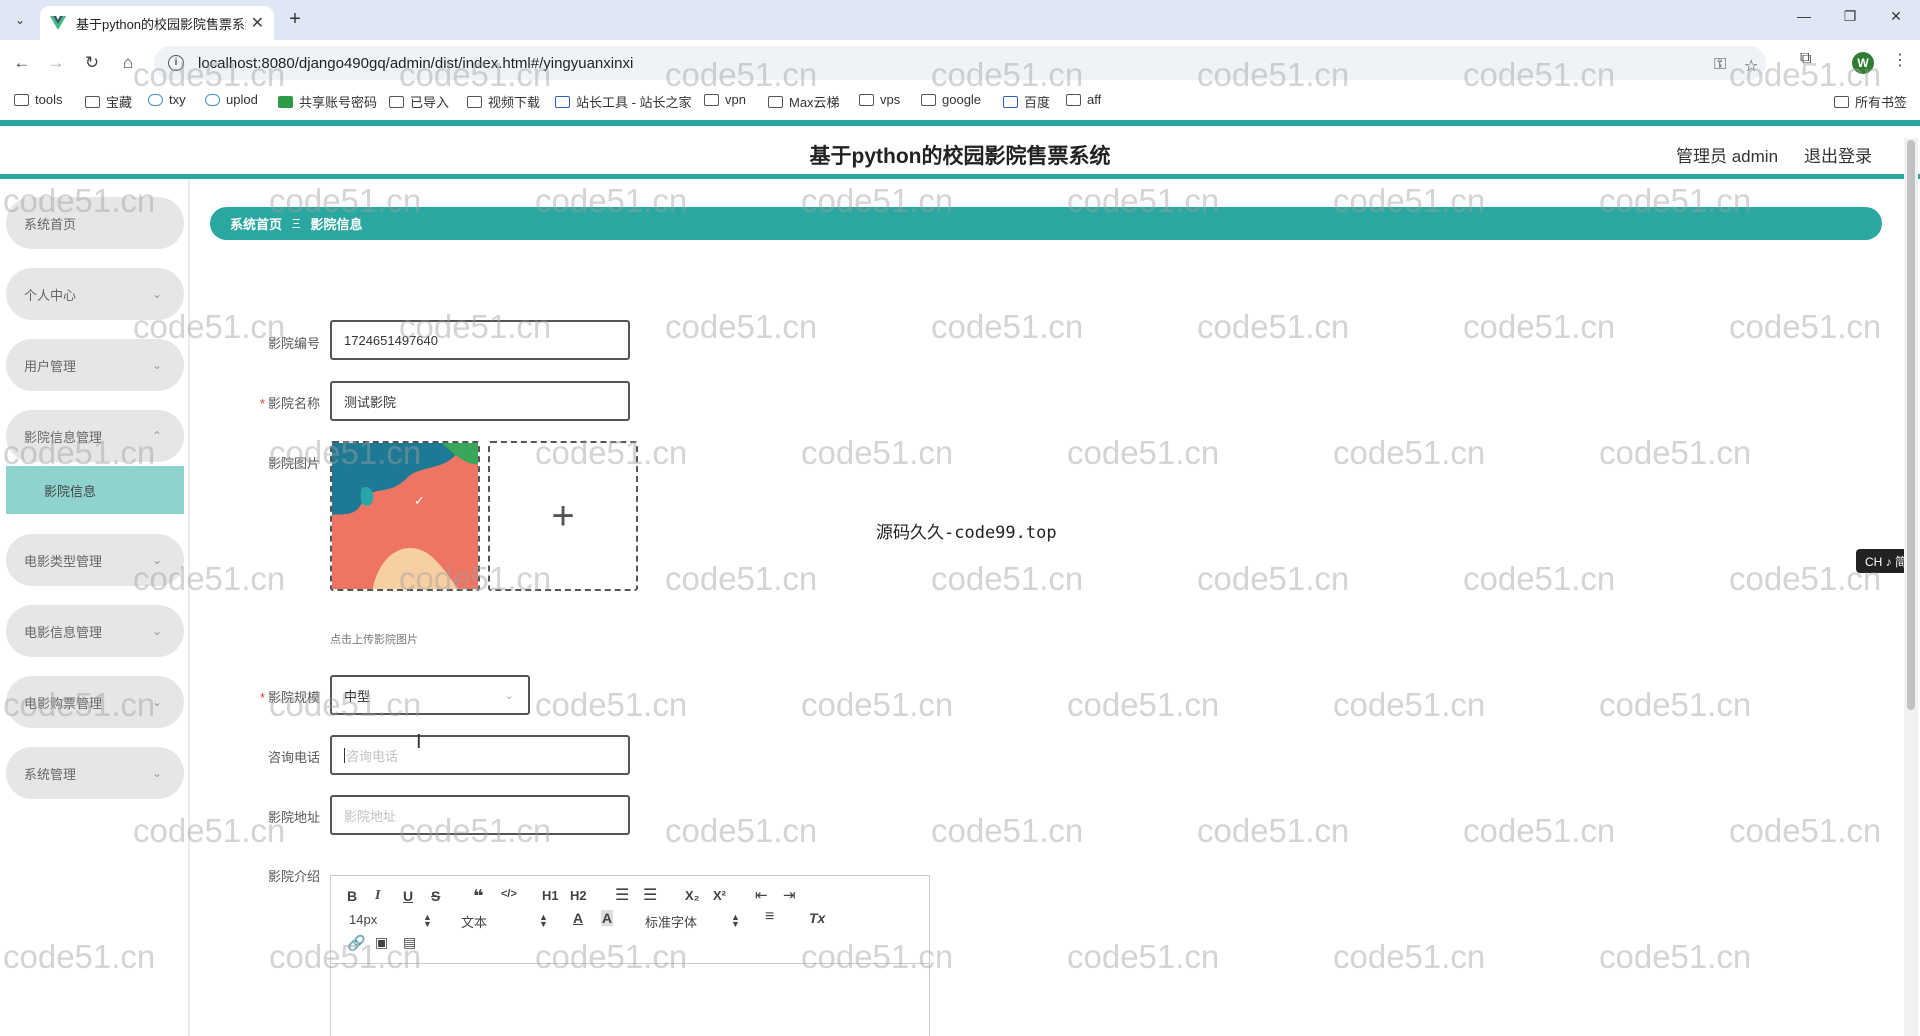 The height and width of the screenshot is (1036, 1920). I want to click on text-type-select: 文本 ▲ ▼, so click(504, 921).